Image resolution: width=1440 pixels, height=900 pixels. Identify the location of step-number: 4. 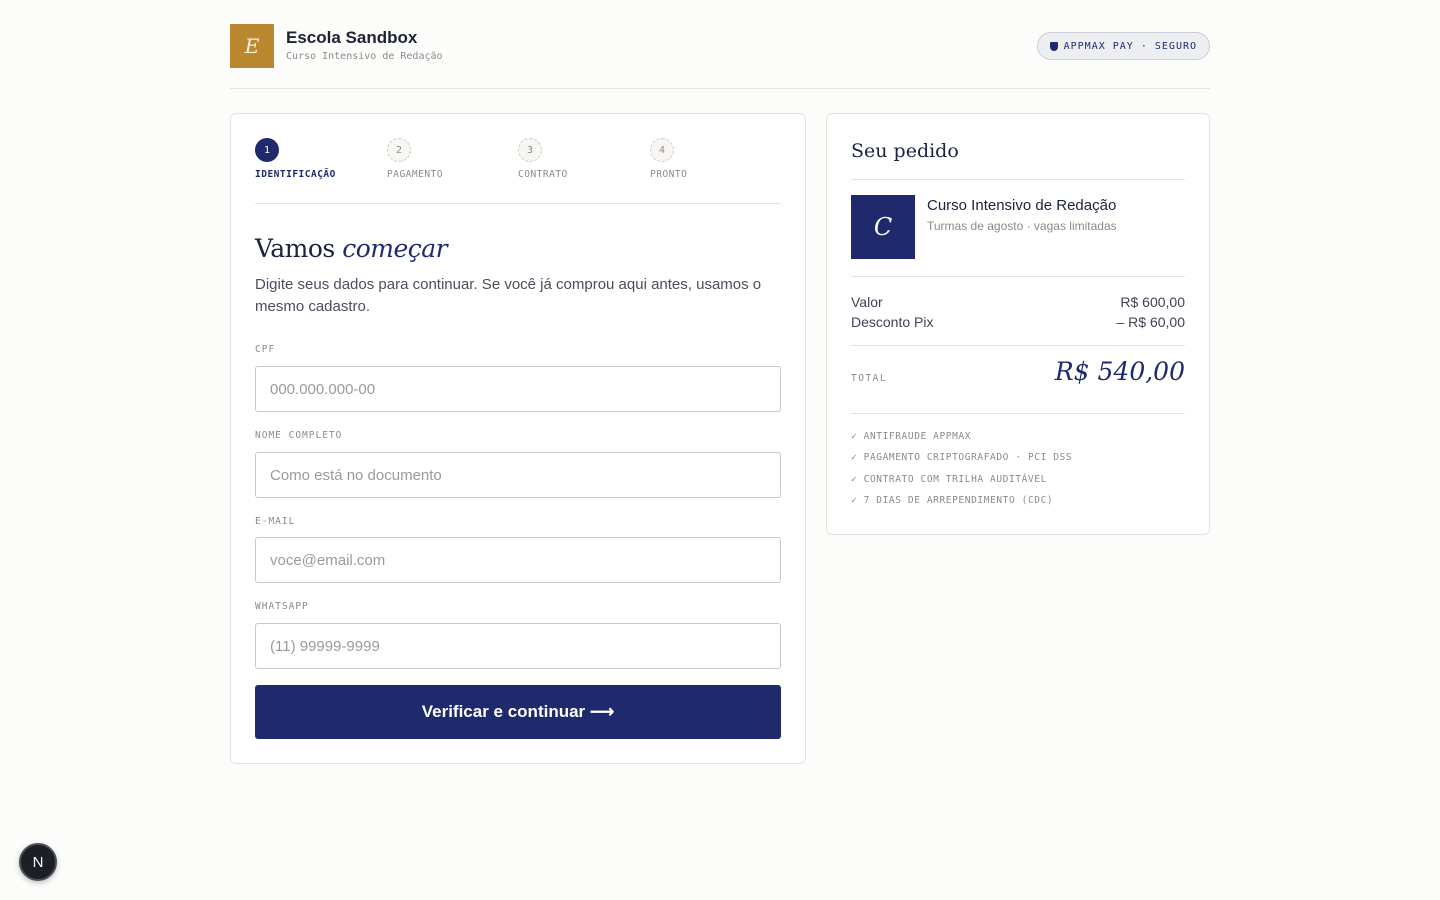
(662, 150).